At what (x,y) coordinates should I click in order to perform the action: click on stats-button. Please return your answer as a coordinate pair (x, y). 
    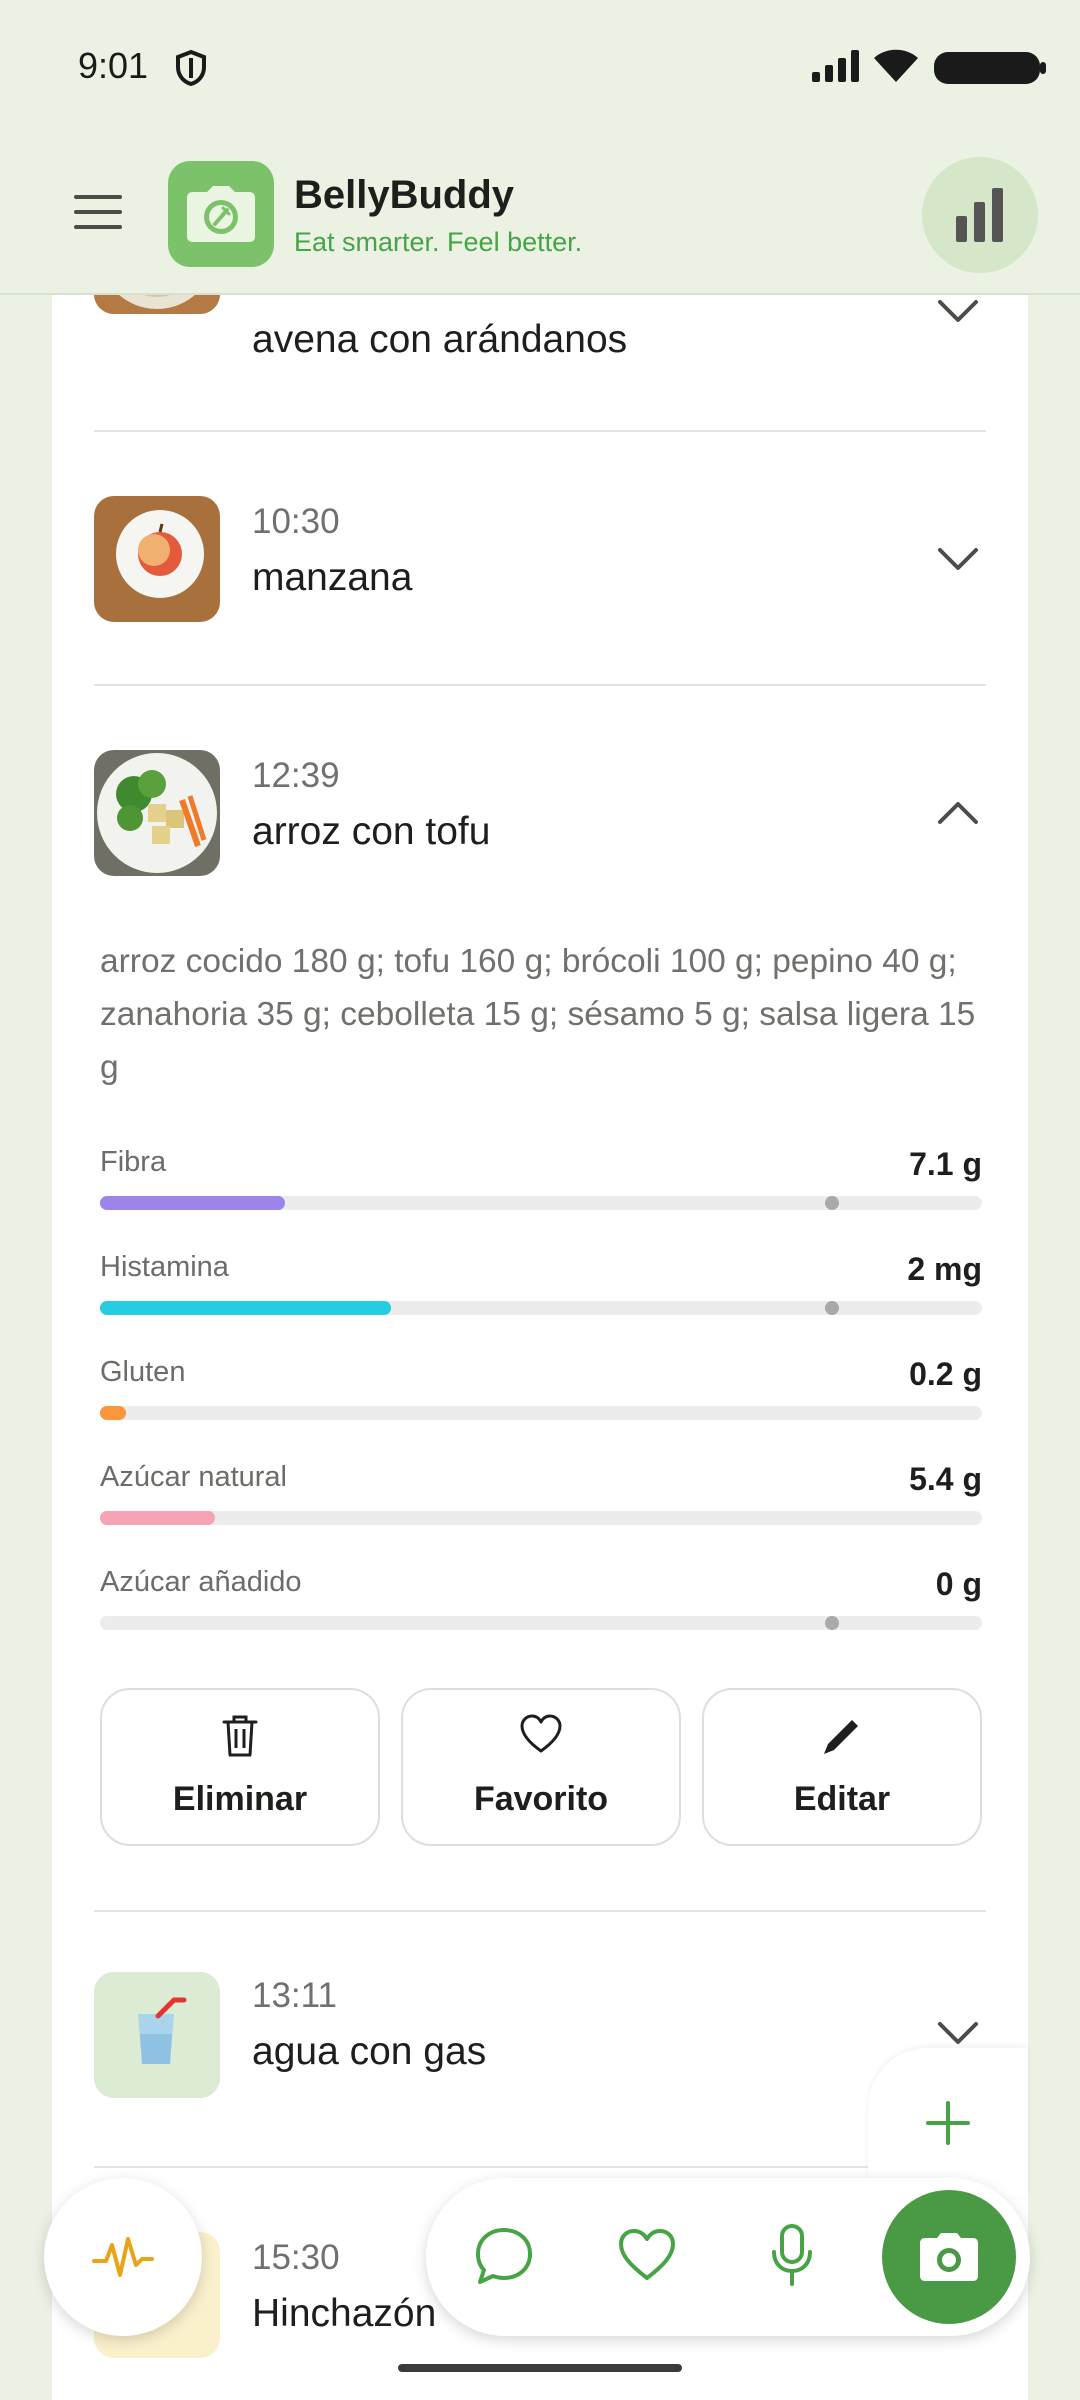
    Looking at the image, I should click on (980, 215).